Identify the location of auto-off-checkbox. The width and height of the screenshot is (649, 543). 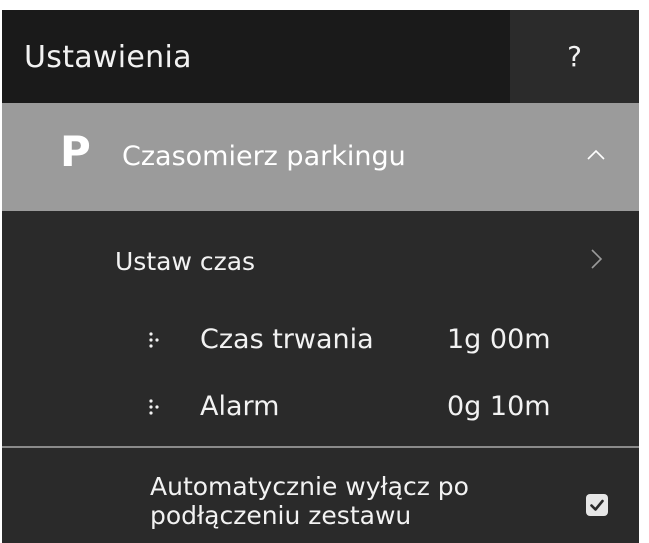
(597, 505).